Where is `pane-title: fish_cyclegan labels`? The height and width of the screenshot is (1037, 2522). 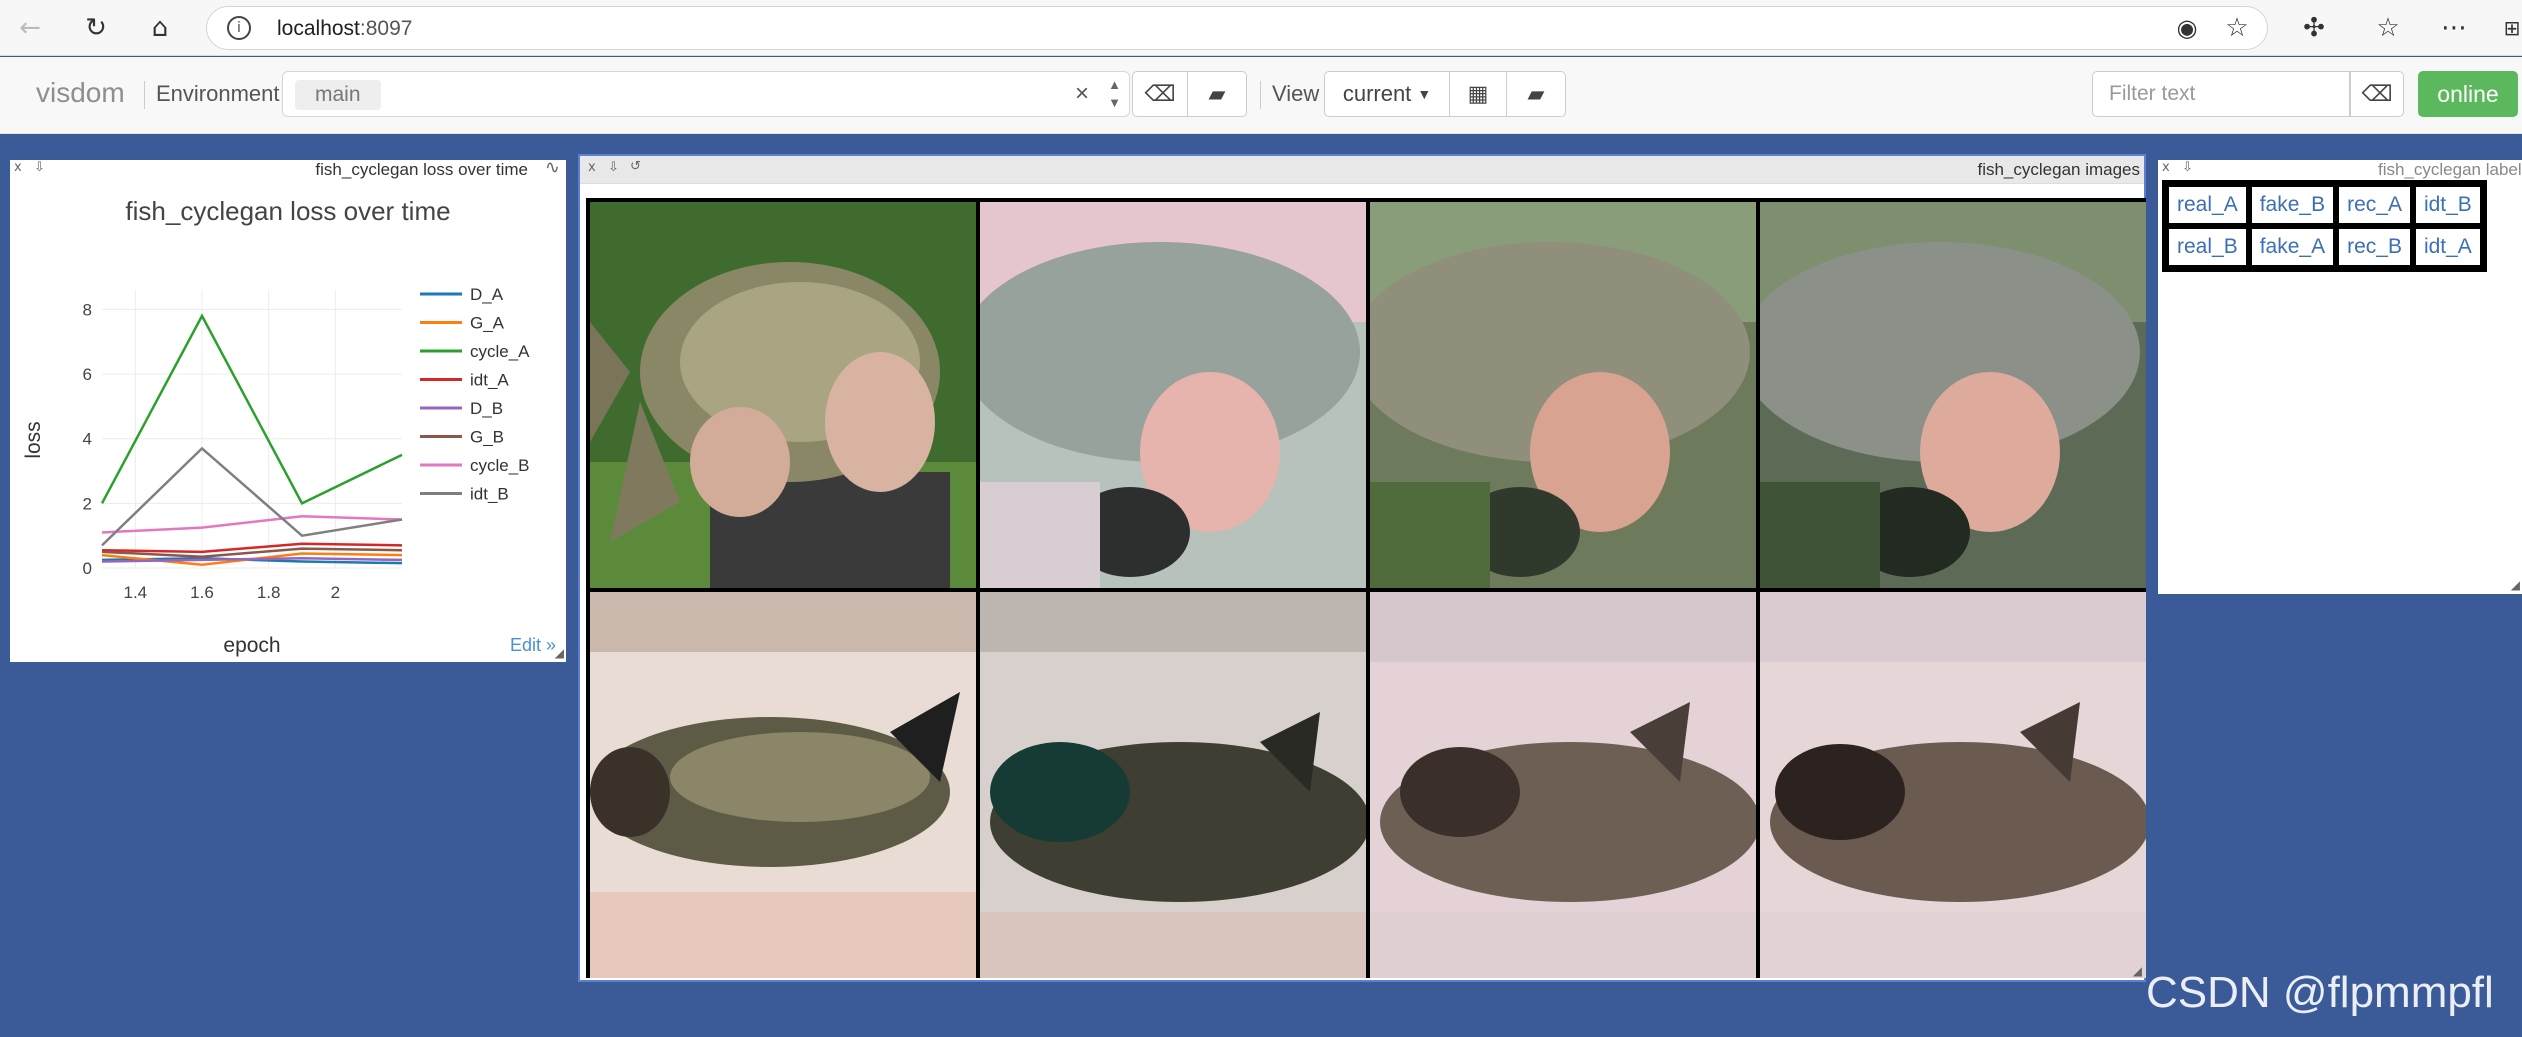
pane-title: fish_cyclegan labels is located at coordinates (2450, 169).